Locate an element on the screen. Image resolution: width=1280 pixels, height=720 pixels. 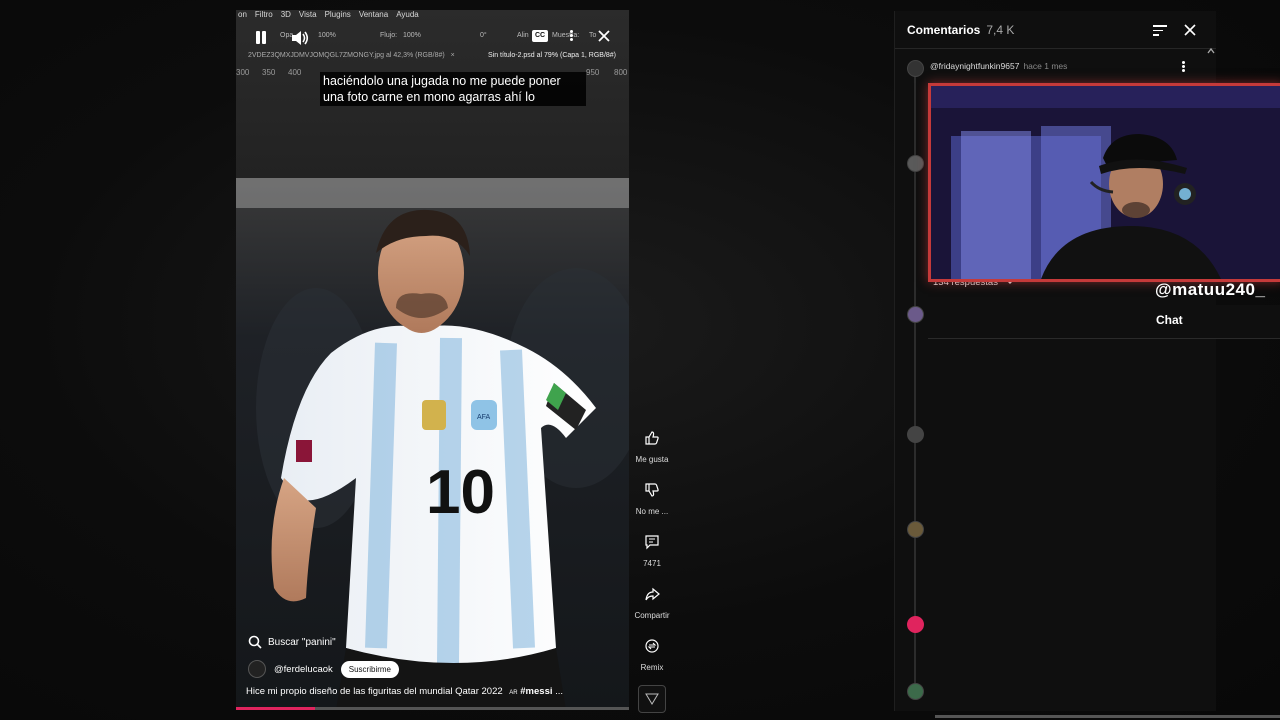
remix-label: Remix is located at coordinates (652, 667).